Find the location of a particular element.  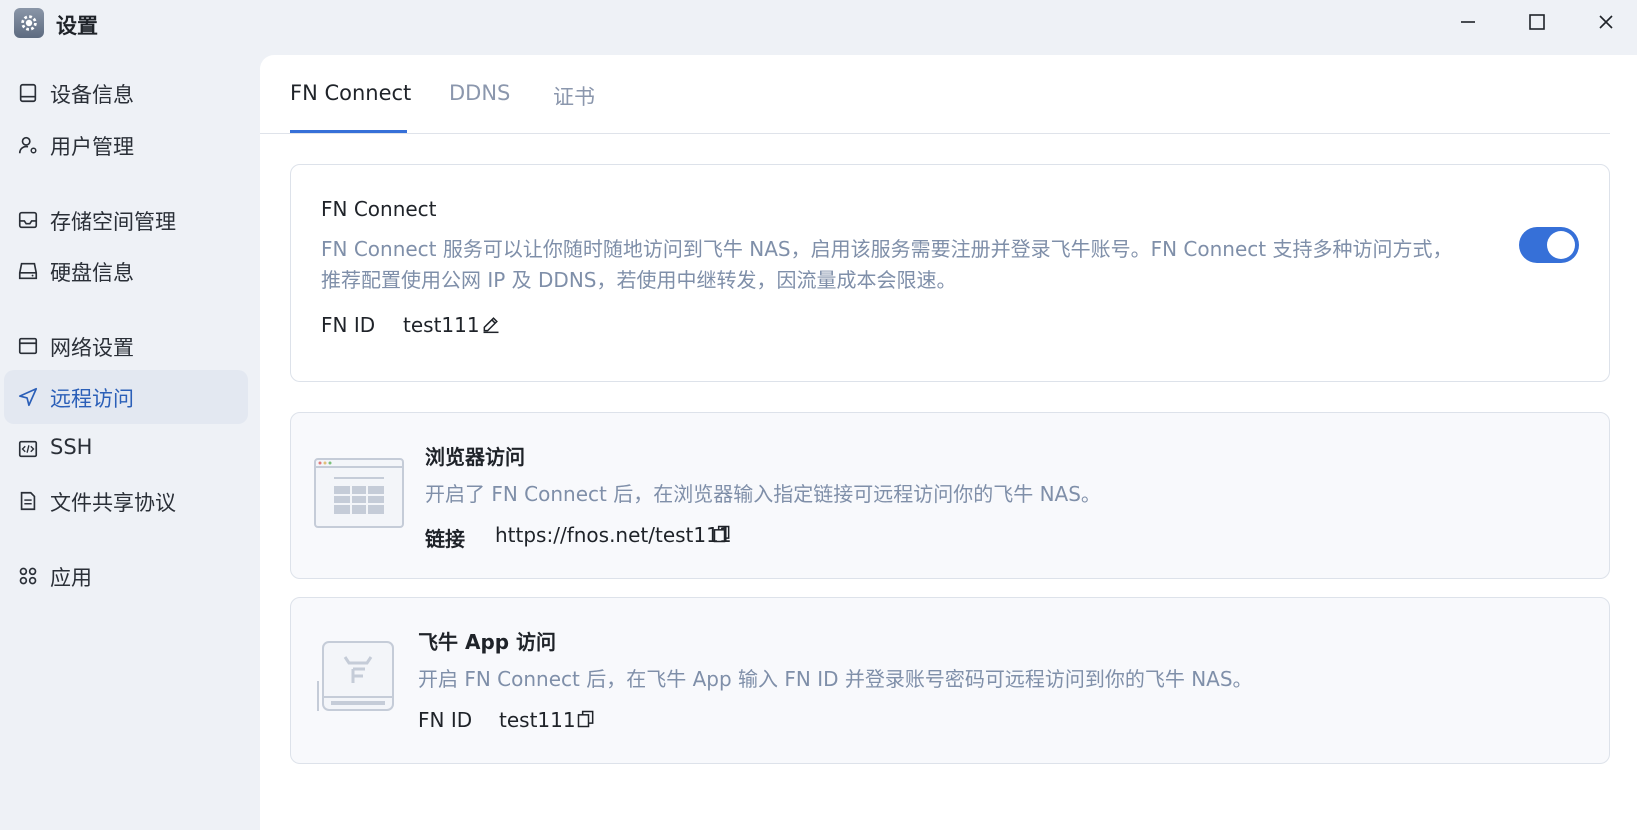

code-icon is located at coordinates (28, 449).